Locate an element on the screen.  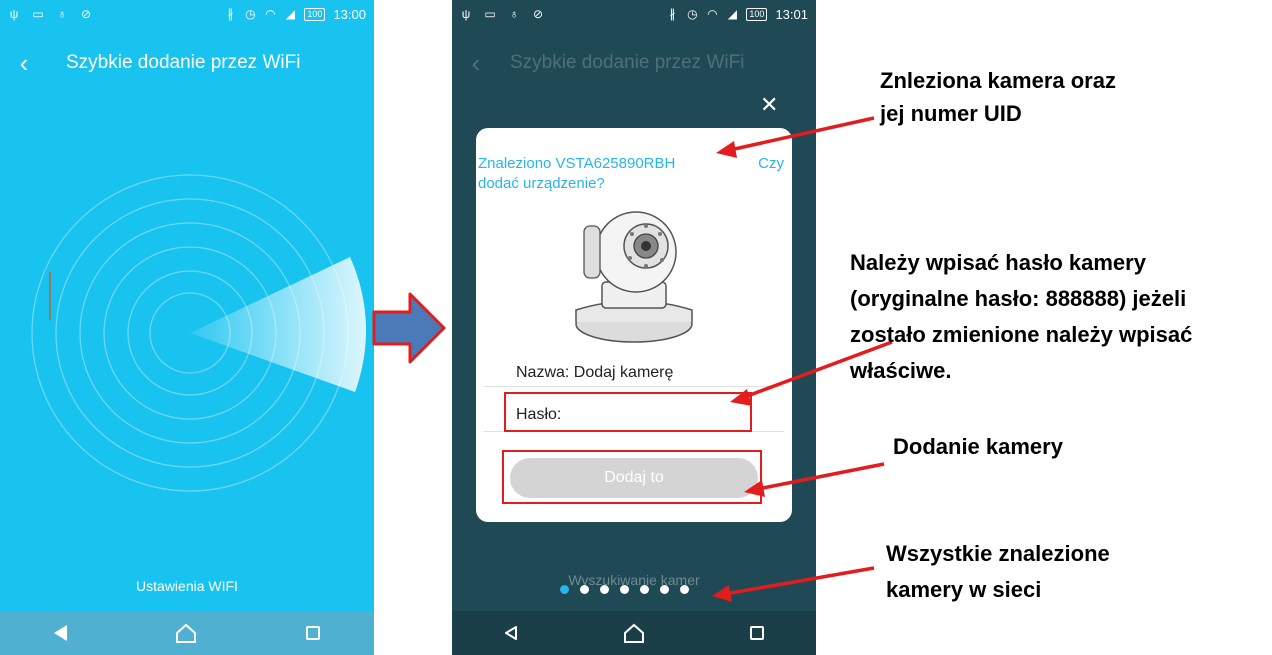
annotation-uid: Znleziona kamera oraz jej numer UID is located at coordinates (998, 97).